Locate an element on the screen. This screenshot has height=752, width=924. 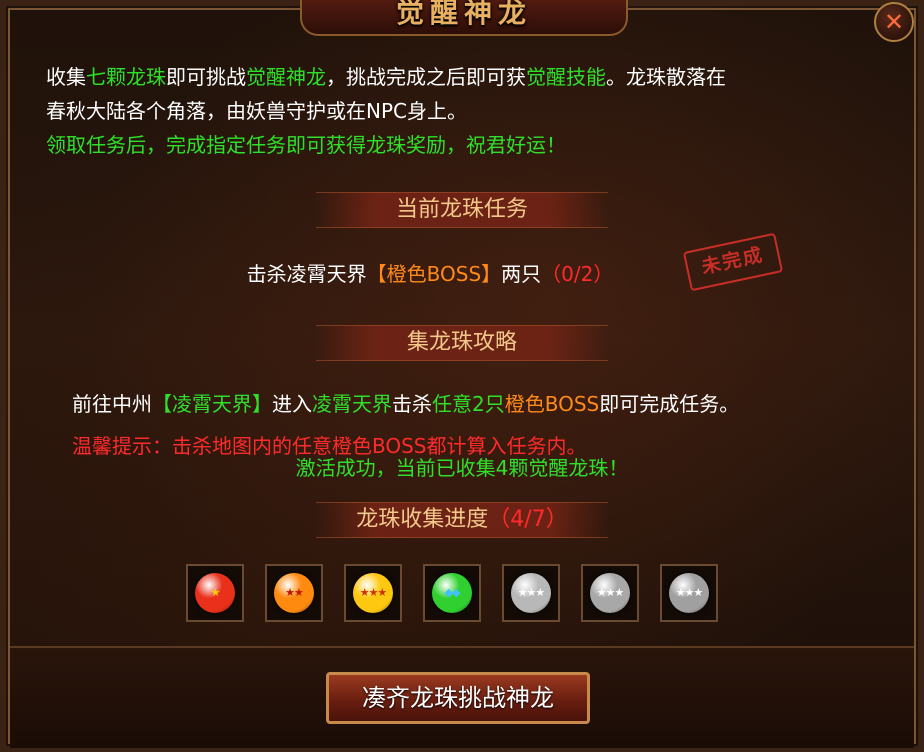
close-icon: ✕ is located at coordinates (894, 22).